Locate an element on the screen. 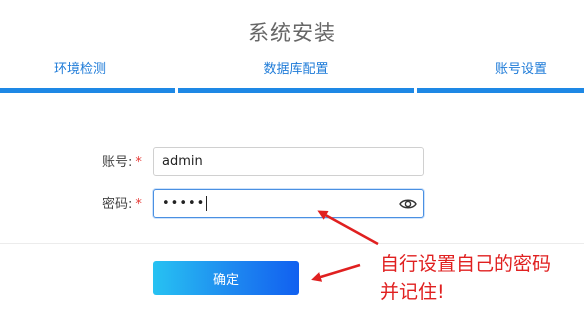 The width and height of the screenshot is (584, 316). annotation-note: 自行设置自己的密码 并记住! is located at coordinates (465, 278).